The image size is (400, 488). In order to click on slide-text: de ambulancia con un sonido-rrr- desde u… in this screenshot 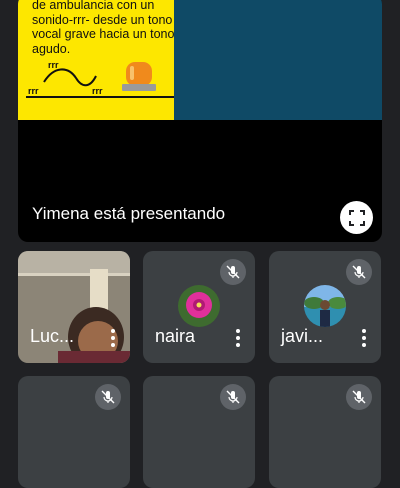, I will do `click(103, 28)`.